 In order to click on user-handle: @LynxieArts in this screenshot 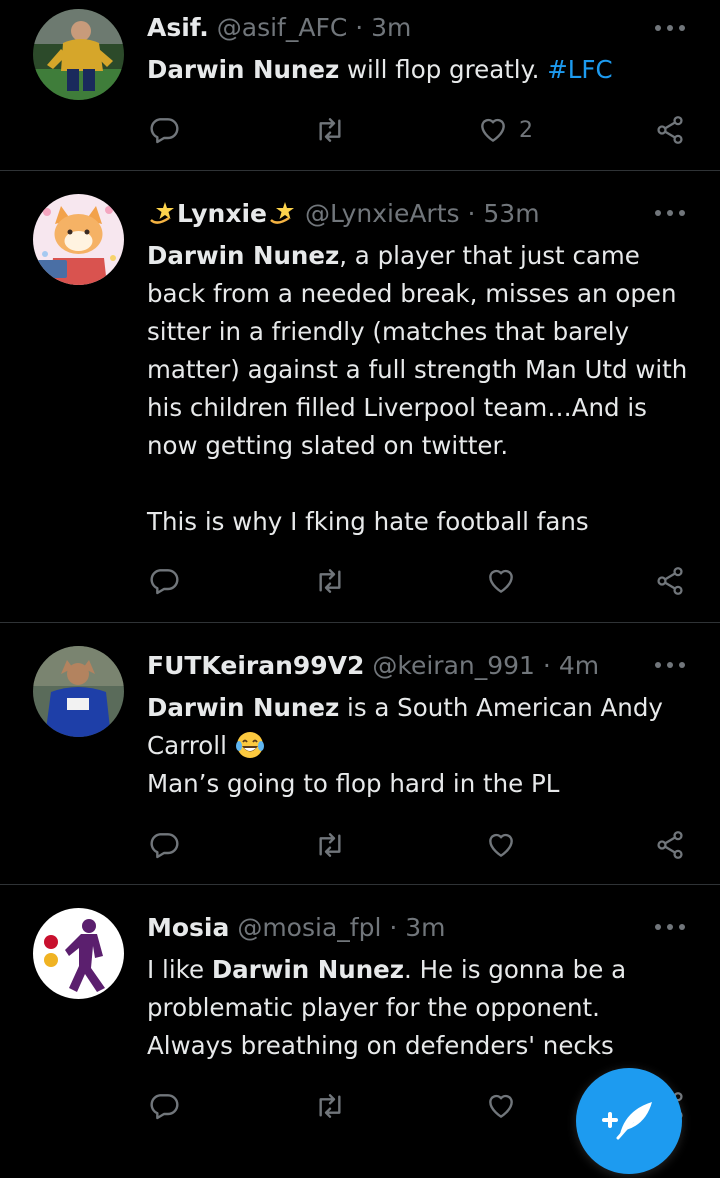, I will do `click(382, 213)`.